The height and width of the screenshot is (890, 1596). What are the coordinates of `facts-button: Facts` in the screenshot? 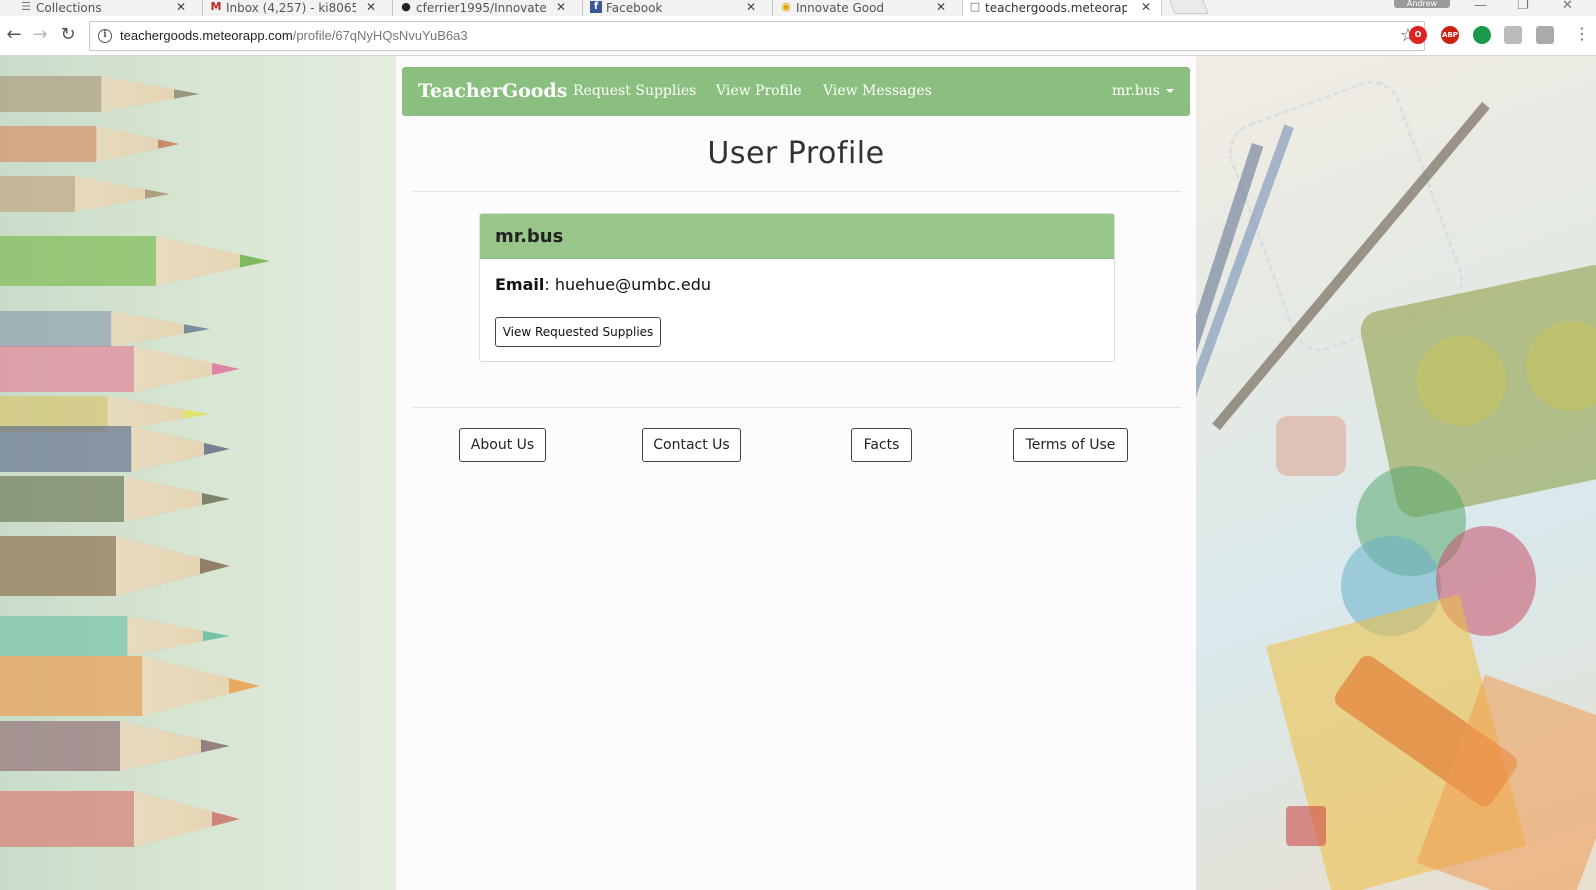 It's located at (881, 445).